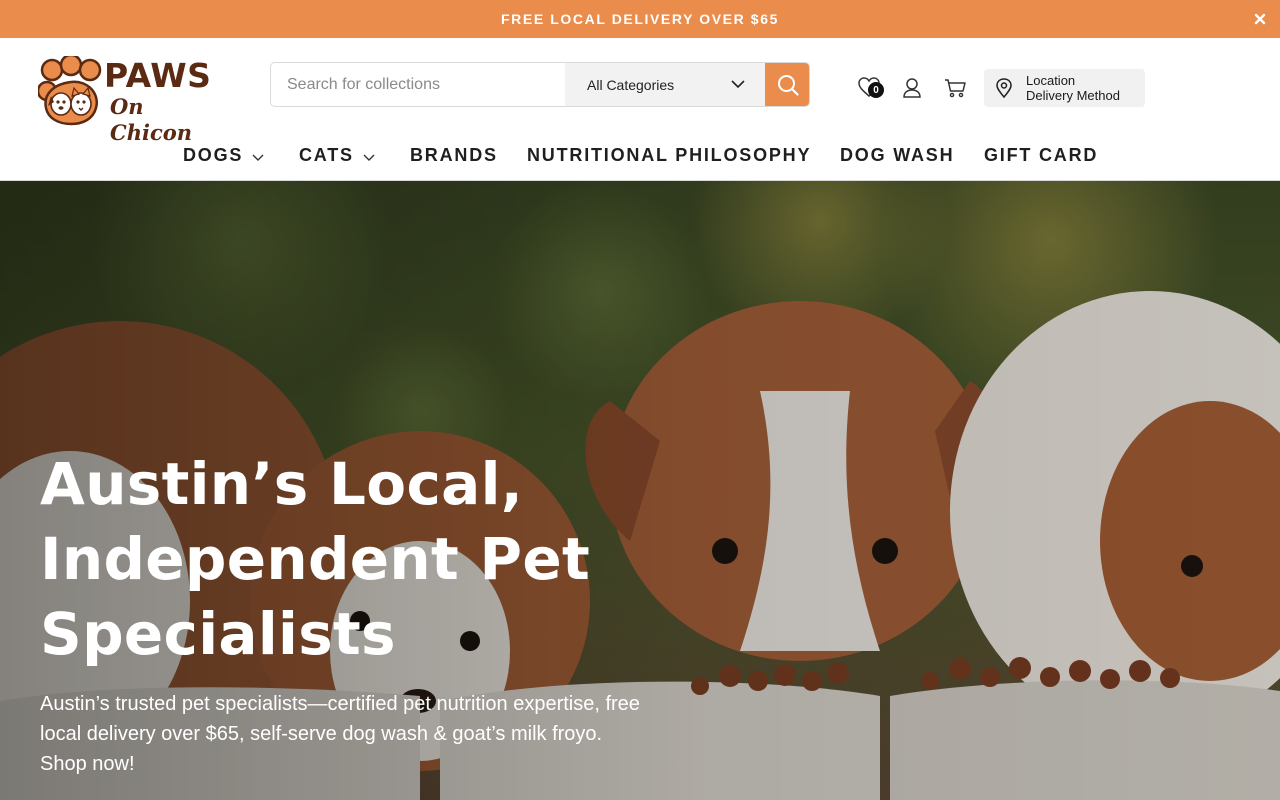 Image resolution: width=1280 pixels, height=800 pixels. What do you see at coordinates (213, 154) in the screenshot?
I see `nav-label: DOGS` at bounding box center [213, 154].